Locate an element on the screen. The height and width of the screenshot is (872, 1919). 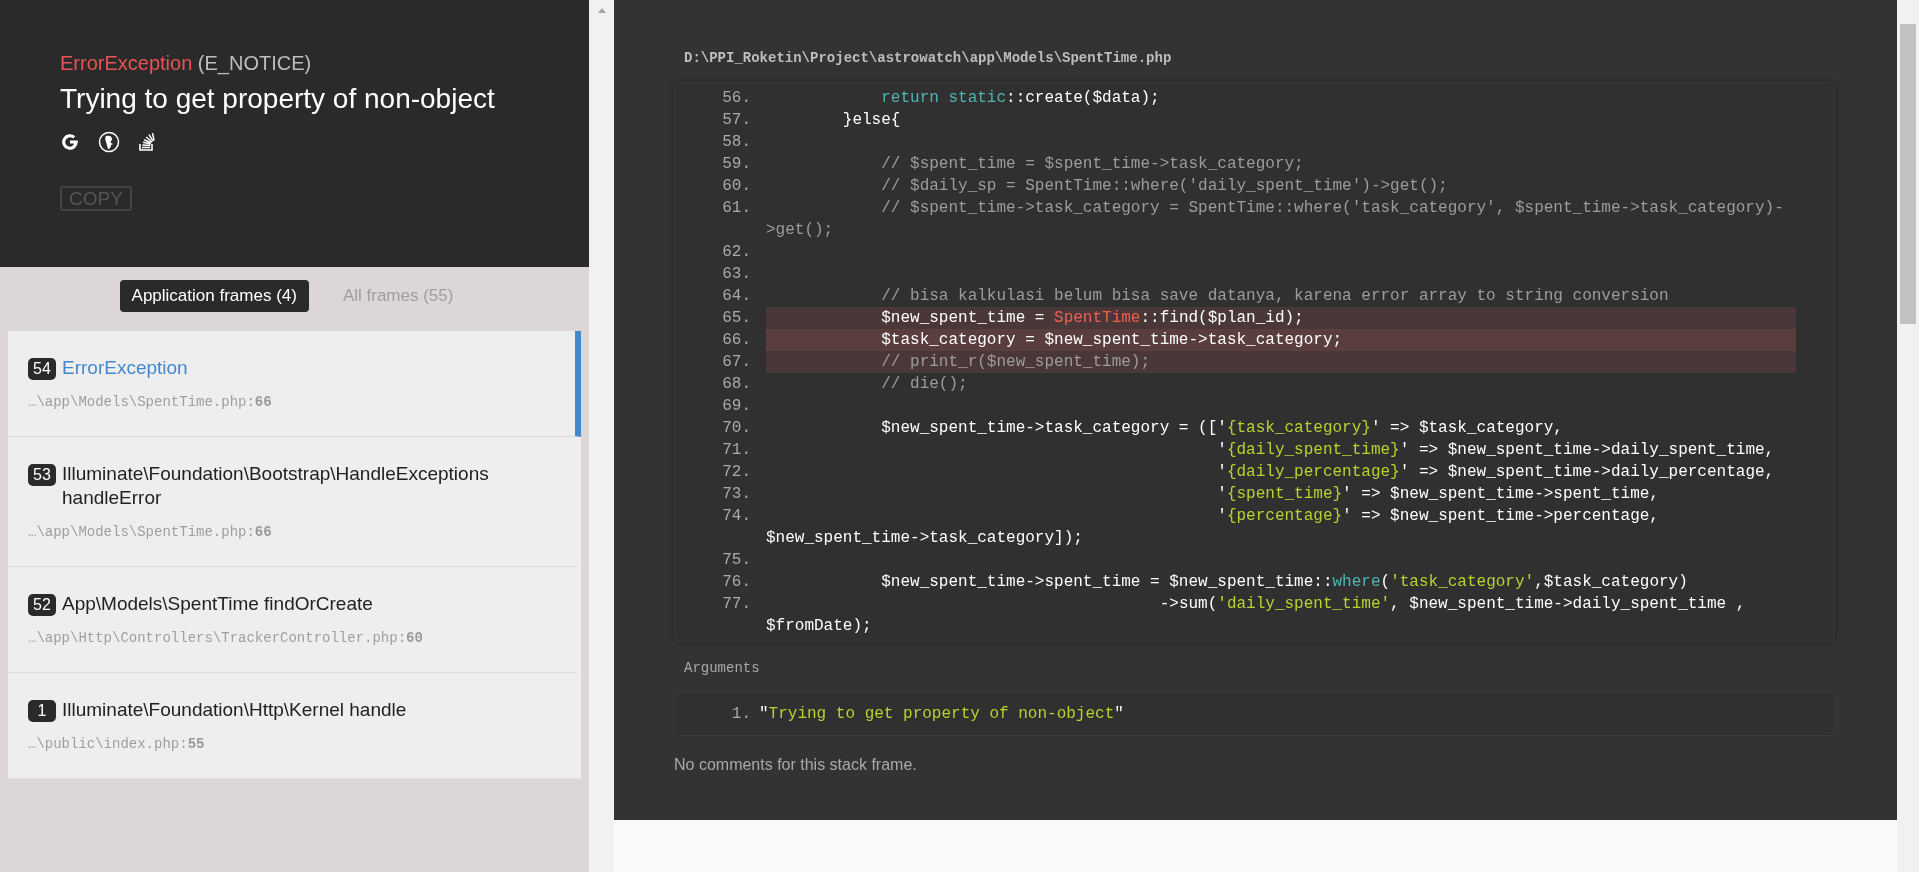
google-search-icon is located at coordinates (70, 142).